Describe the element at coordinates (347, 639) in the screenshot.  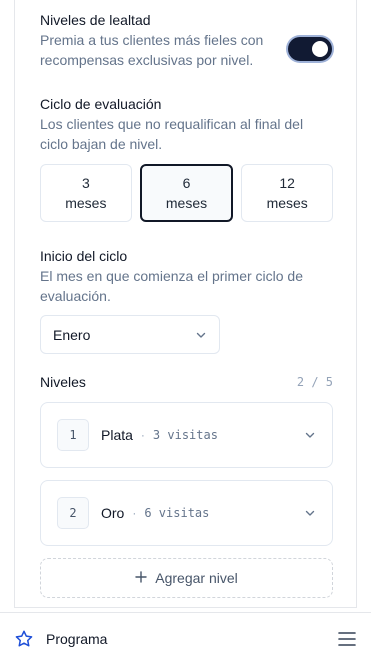
I see `hamburger-menu-icon` at that location.